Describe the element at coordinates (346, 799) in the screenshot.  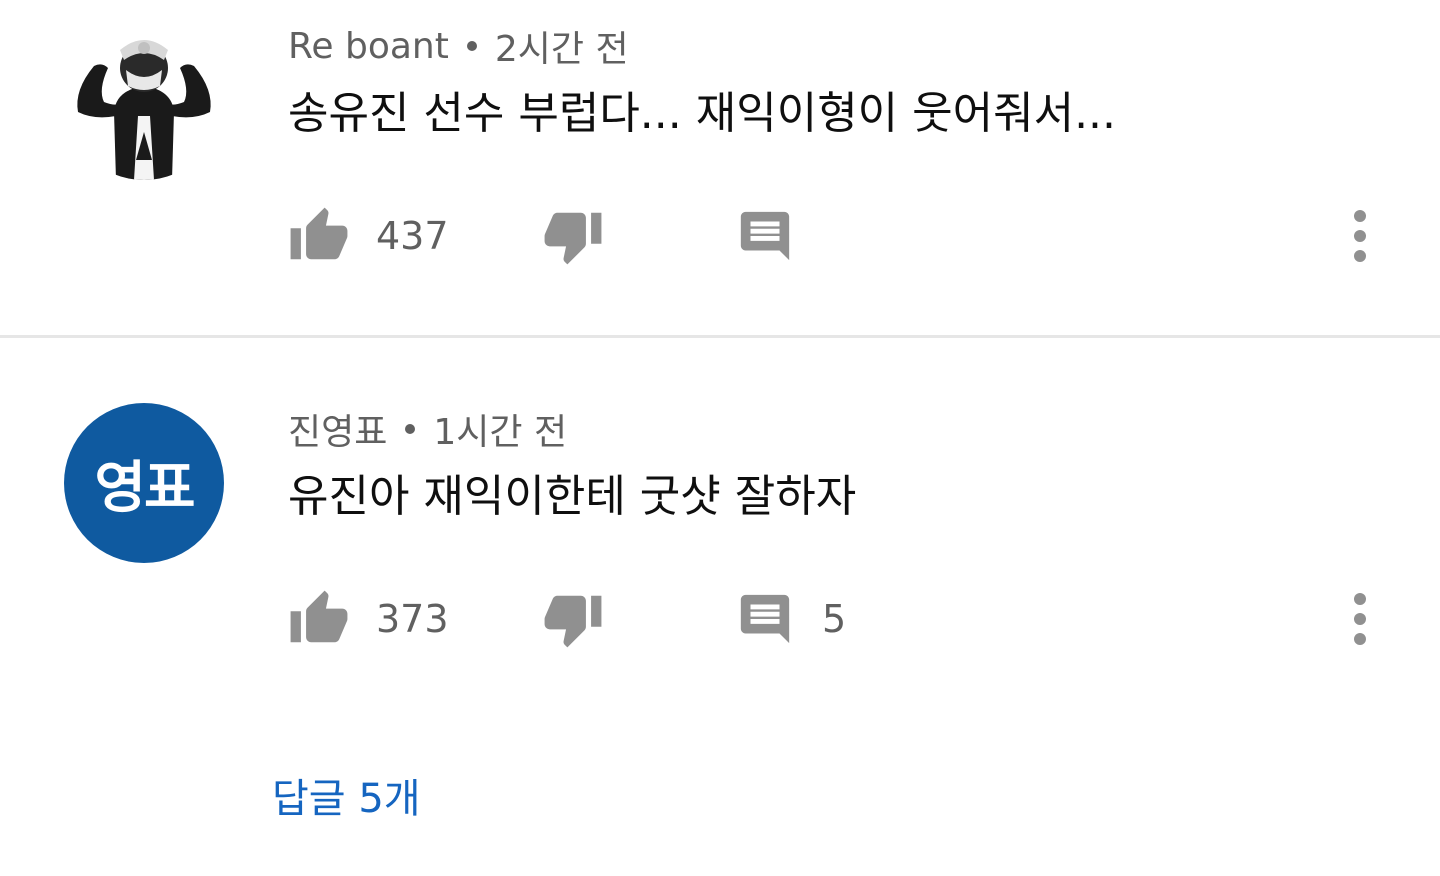
I see `view-replies-link: 답글 5개` at that location.